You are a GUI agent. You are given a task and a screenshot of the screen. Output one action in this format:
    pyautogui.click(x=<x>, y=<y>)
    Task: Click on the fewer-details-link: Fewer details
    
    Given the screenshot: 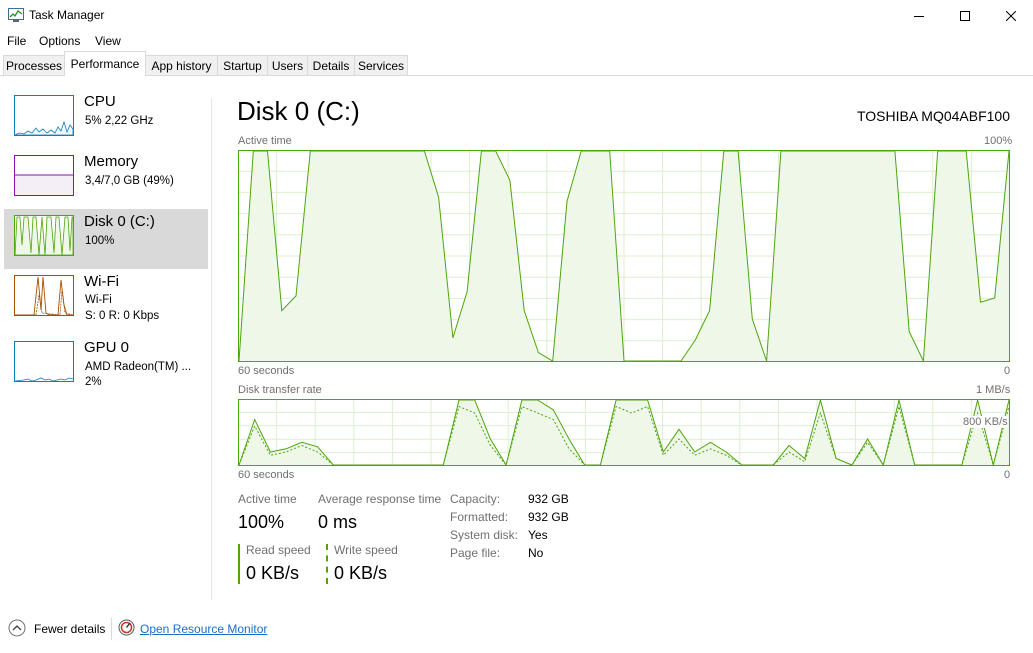 What is the action you would take?
    pyautogui.click(x=69, y=629)
    